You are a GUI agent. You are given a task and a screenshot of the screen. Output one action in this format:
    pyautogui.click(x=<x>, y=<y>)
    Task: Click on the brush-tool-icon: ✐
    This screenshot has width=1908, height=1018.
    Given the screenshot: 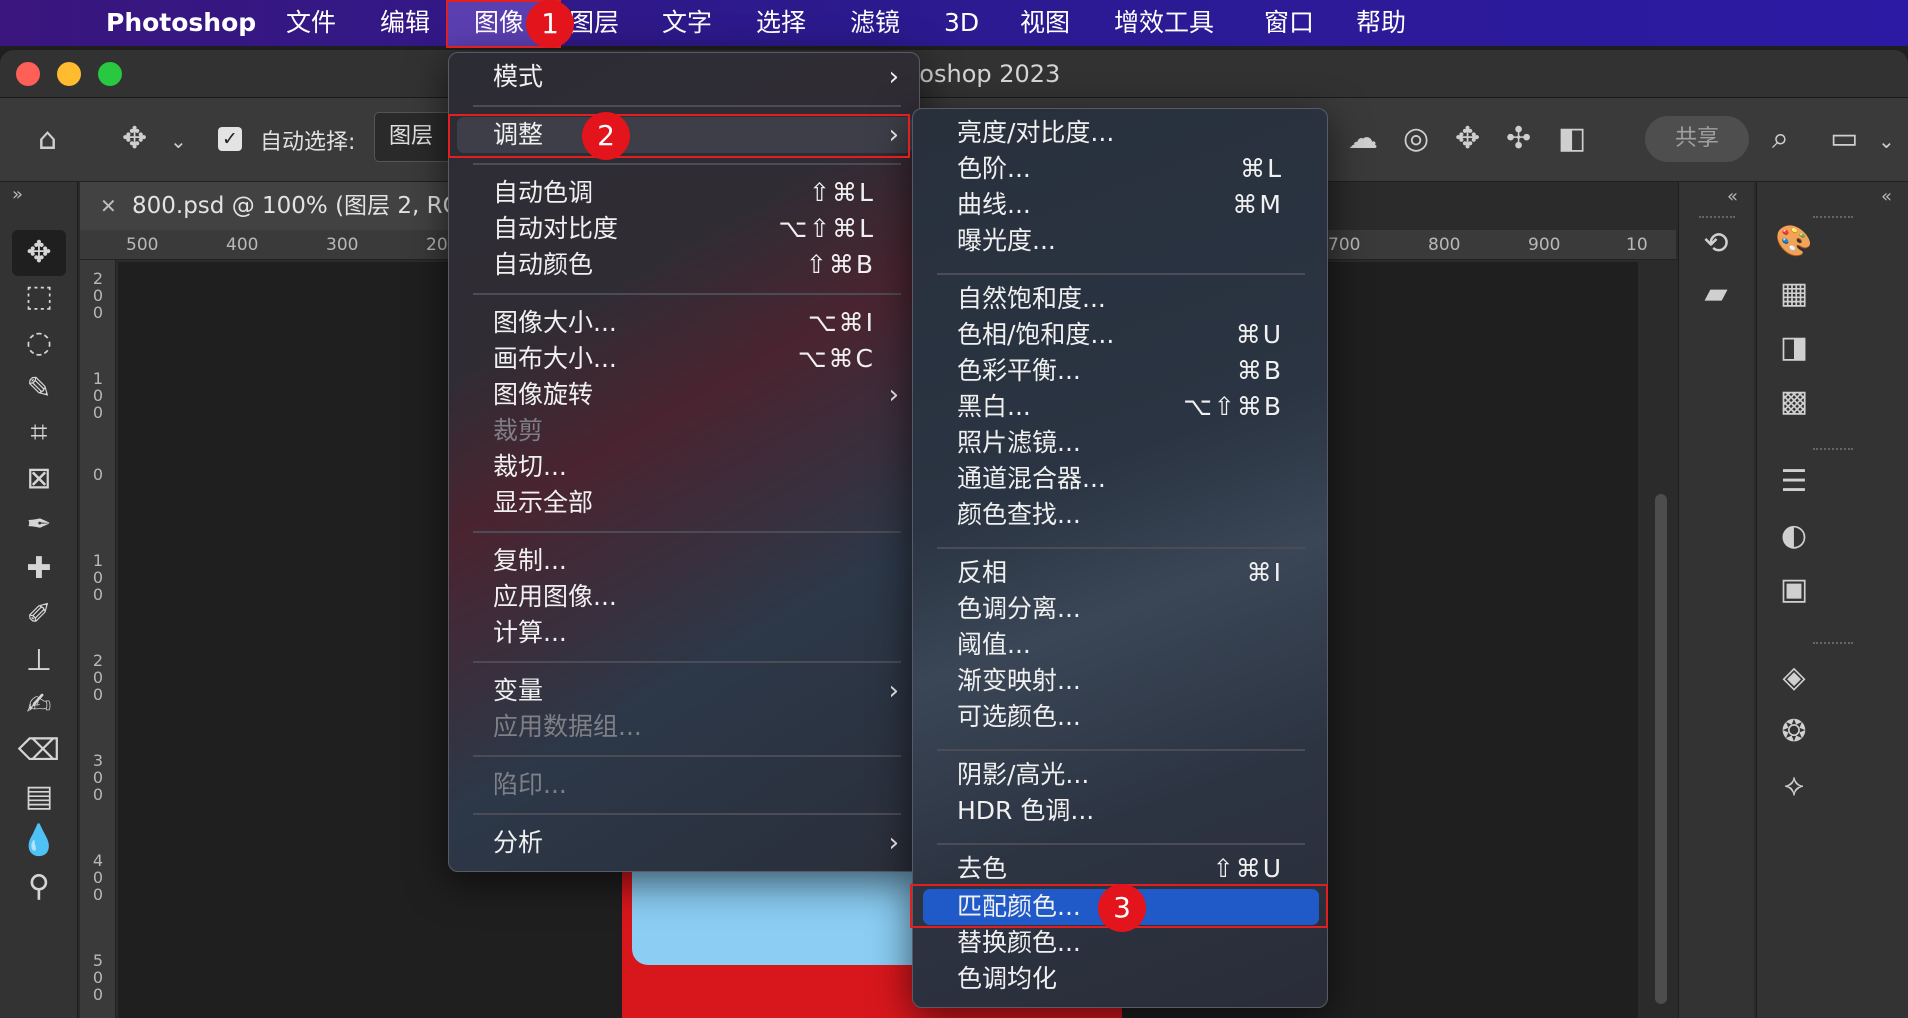 What is the action you would take?
    pyautogui.click(x=39, y=615)
    